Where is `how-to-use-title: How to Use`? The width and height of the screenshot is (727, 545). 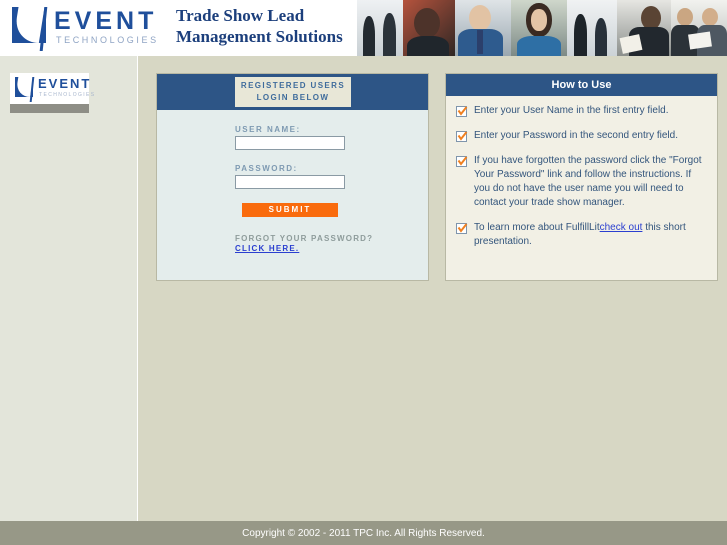
how-to-use-title: How to Use is located at coordinates (581, 85).